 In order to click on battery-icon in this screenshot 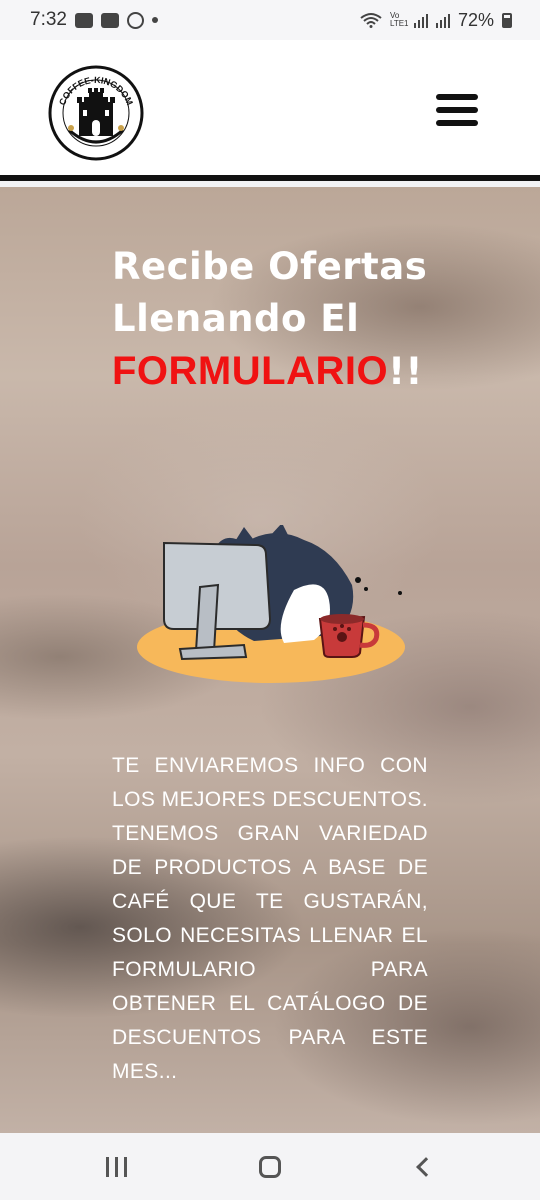, I will do `click(507, 20)`.